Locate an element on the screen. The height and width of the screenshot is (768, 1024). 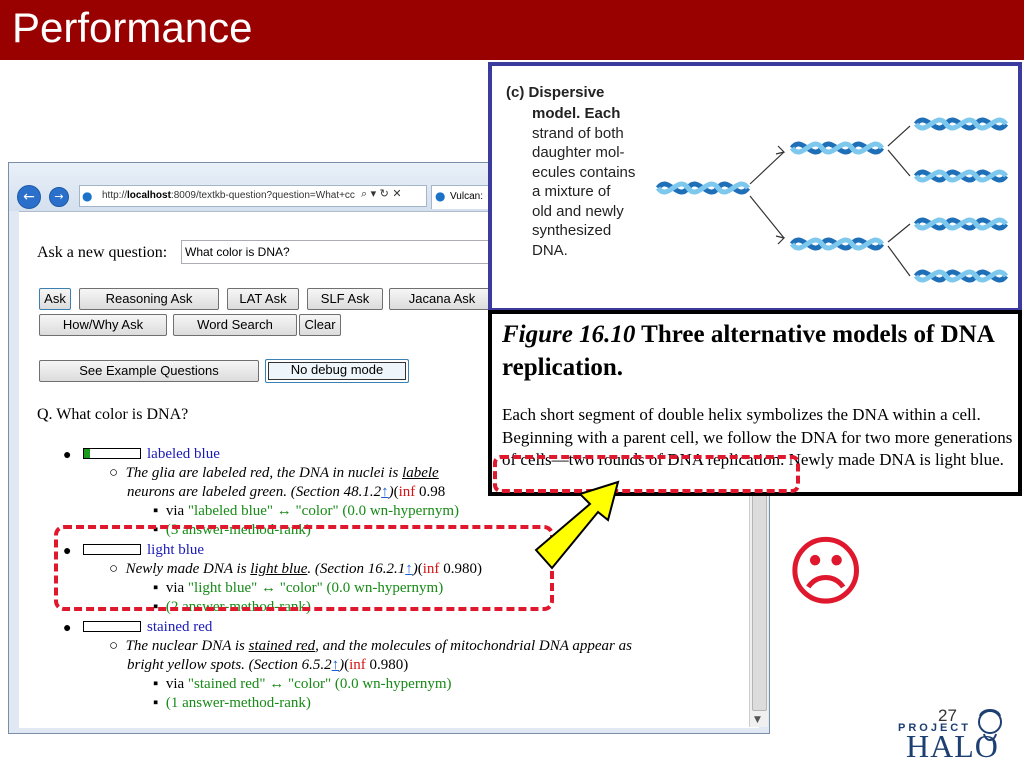
rank-text: (1 answer-method-rank) is located at coordinates (238, 703).